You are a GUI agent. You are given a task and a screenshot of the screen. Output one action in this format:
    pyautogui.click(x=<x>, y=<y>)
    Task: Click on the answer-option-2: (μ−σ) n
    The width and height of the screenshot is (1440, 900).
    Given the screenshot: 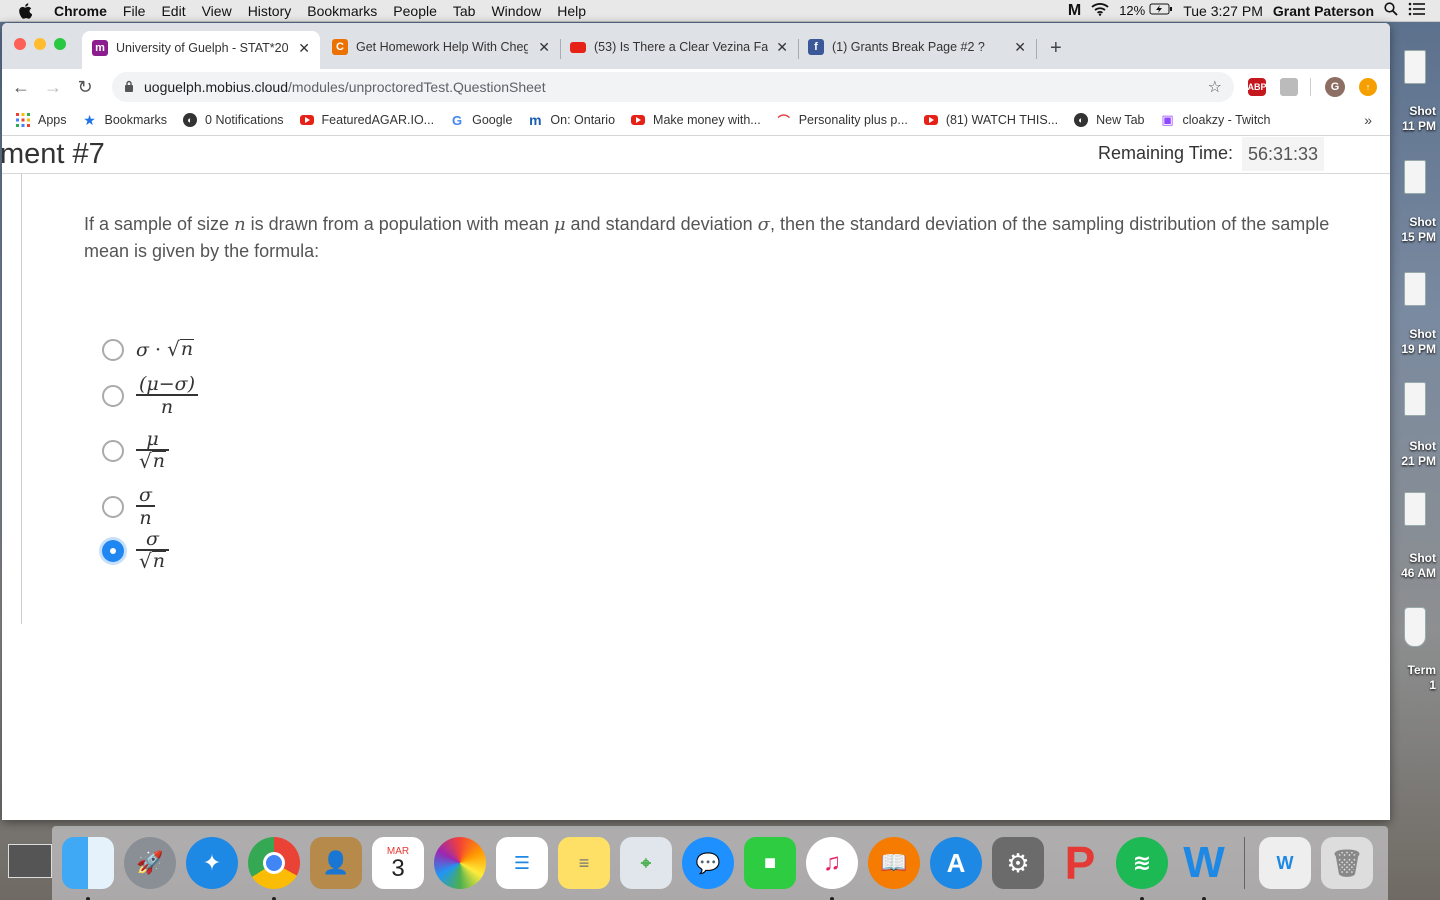 What is the action you would take?
    pyautogui.click(x=150, y=396)
    